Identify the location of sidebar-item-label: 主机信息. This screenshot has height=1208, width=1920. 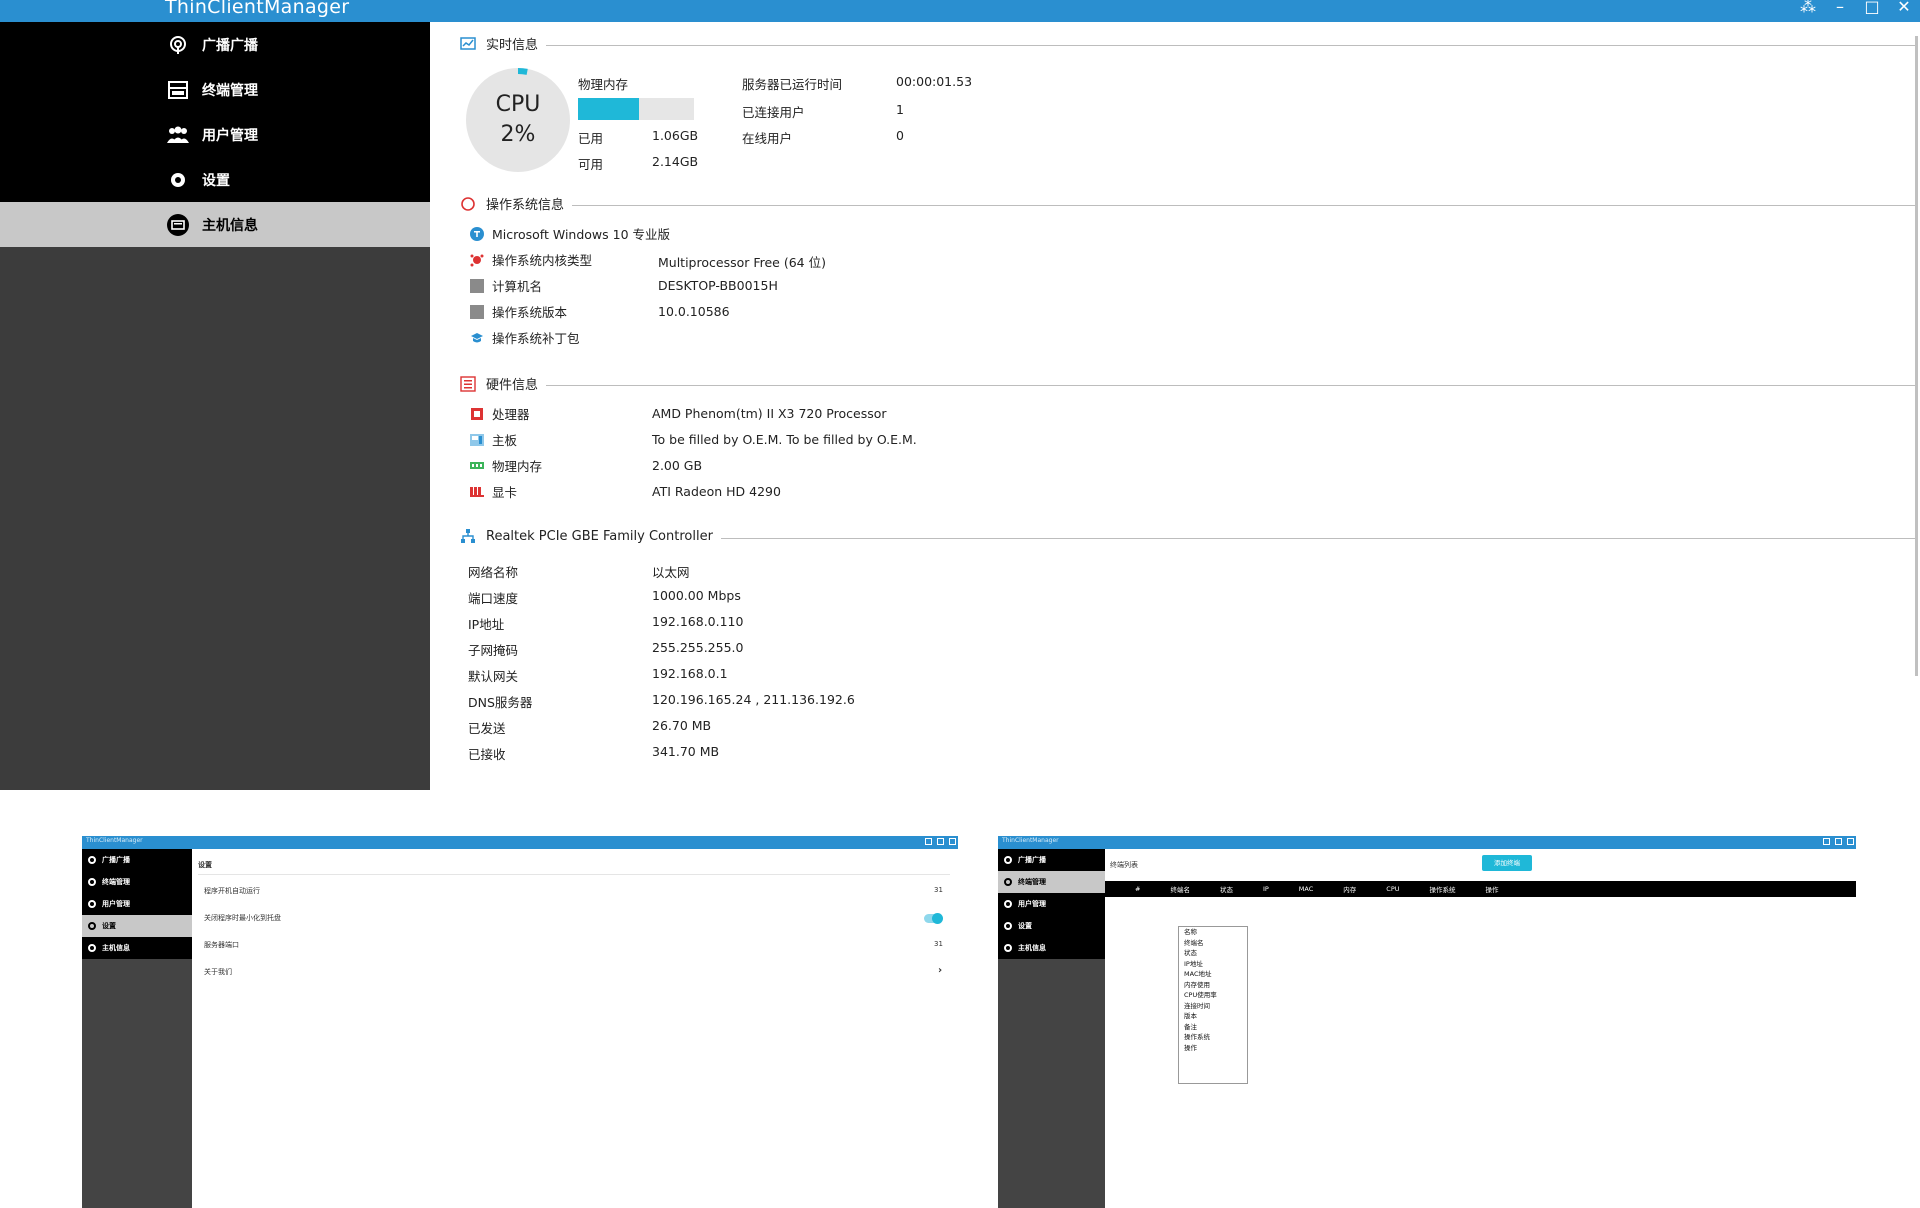
(116, 948).